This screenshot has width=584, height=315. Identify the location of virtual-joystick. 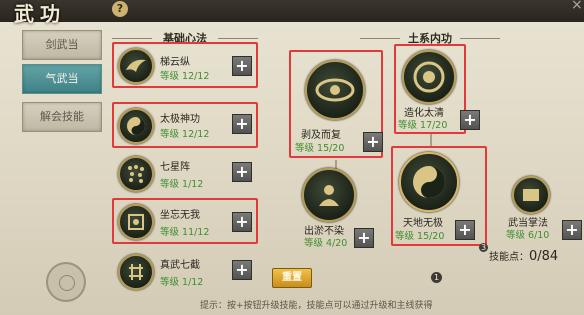
(66, 282).